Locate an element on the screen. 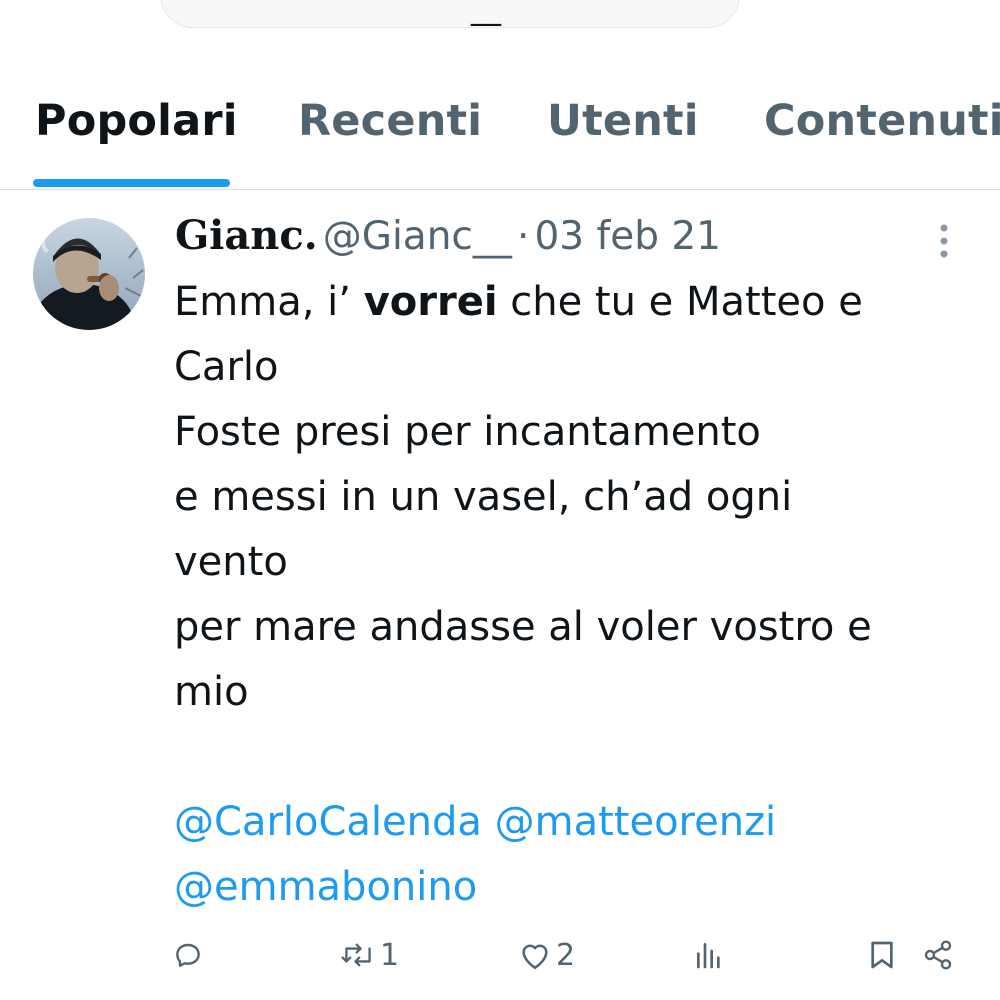 This screenshot has height=1000, width=1000. tweet-actions: 1 2 is located at coordinates (500, 955).